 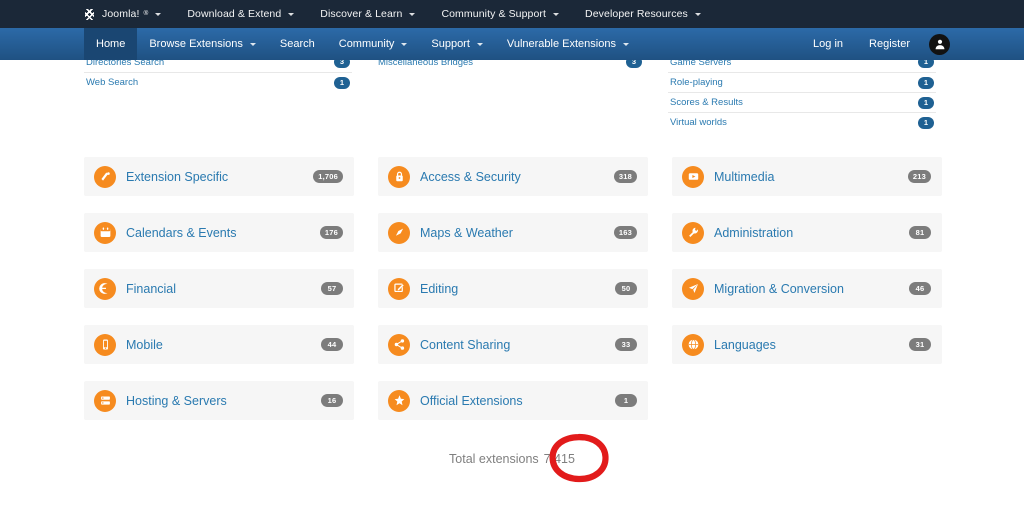 What do you see at coordinates (559, 459) in the screenshot?
I see `total-extensions-value: 7,415` at bounding box center [559, 459].